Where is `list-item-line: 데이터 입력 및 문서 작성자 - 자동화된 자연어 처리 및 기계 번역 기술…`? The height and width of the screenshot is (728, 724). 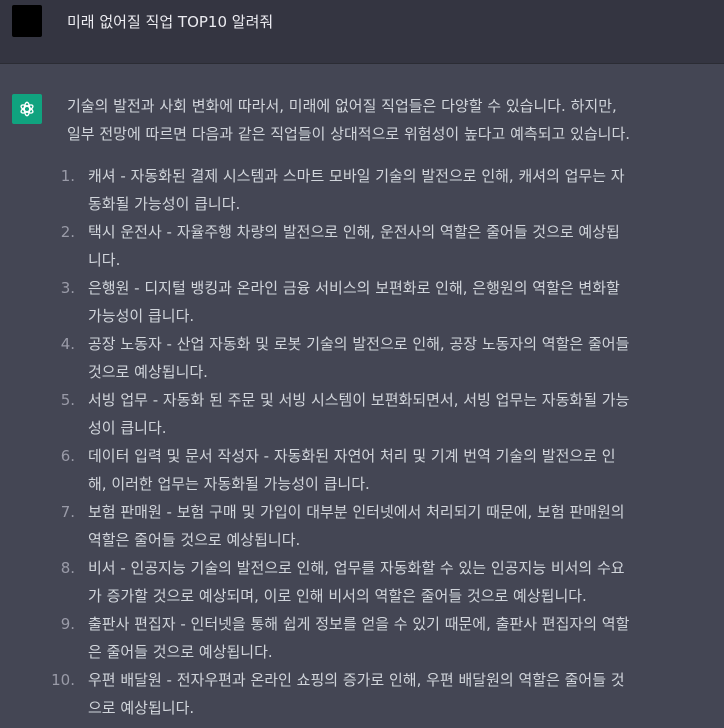 list-item-line: 데이터 입력 및 문서 작성자 - 자동화된 자연어 처리 및 기계 번역 기술… is located at coordinates (352, 456).